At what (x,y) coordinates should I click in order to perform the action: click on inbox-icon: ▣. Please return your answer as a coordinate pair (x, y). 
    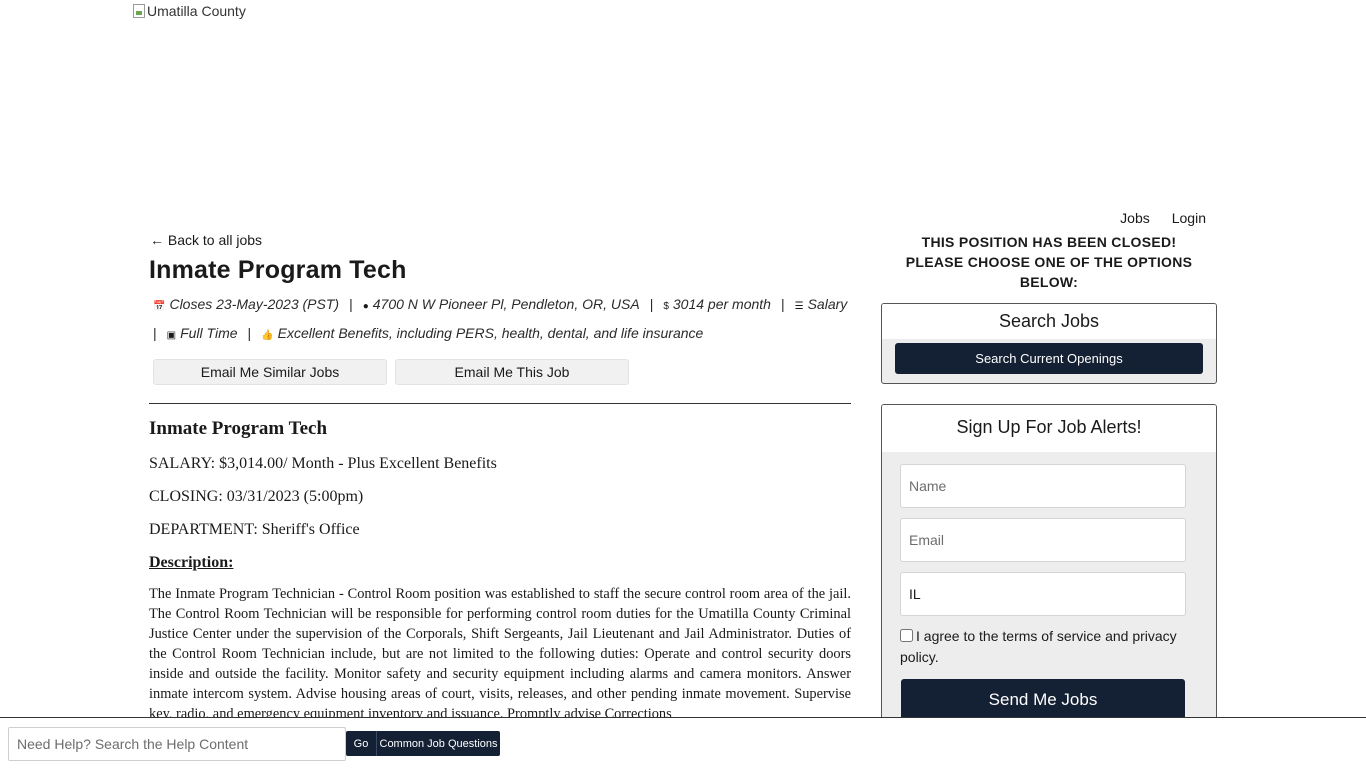
    Looking at the image, I should click on (171, 335).